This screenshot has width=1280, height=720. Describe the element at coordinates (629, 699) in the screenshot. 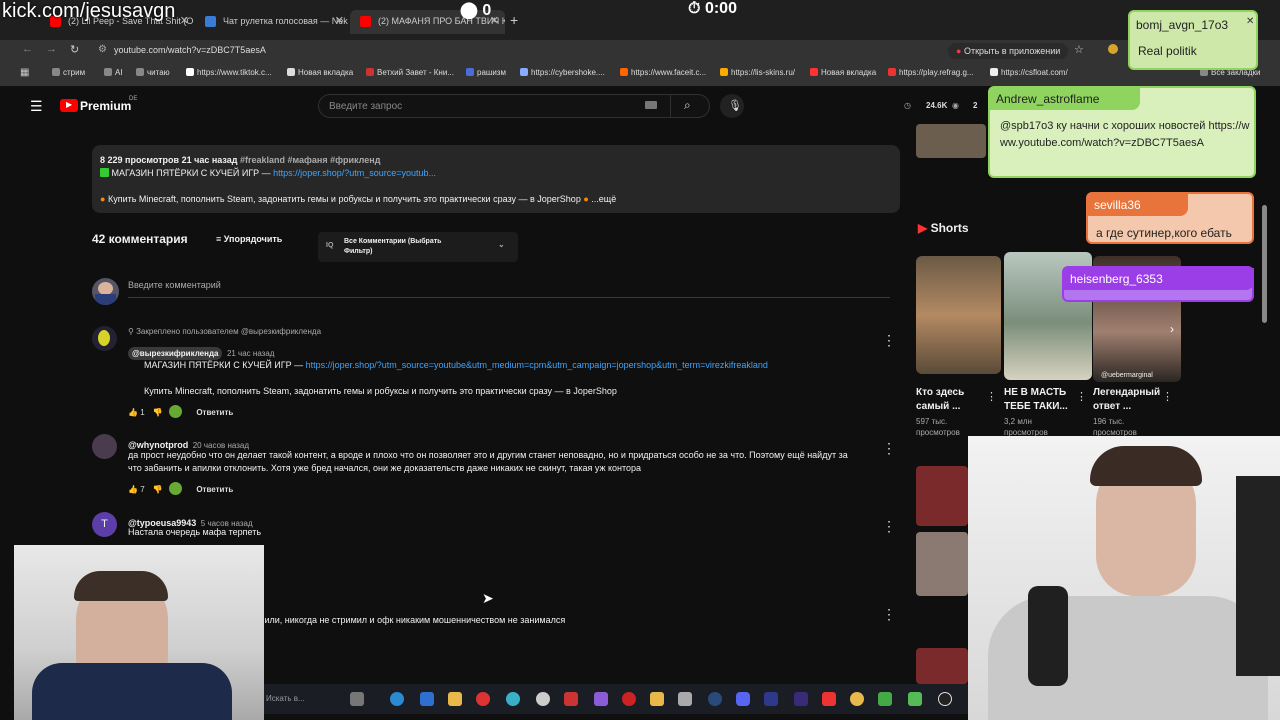

I see `opera-icon` at that location.